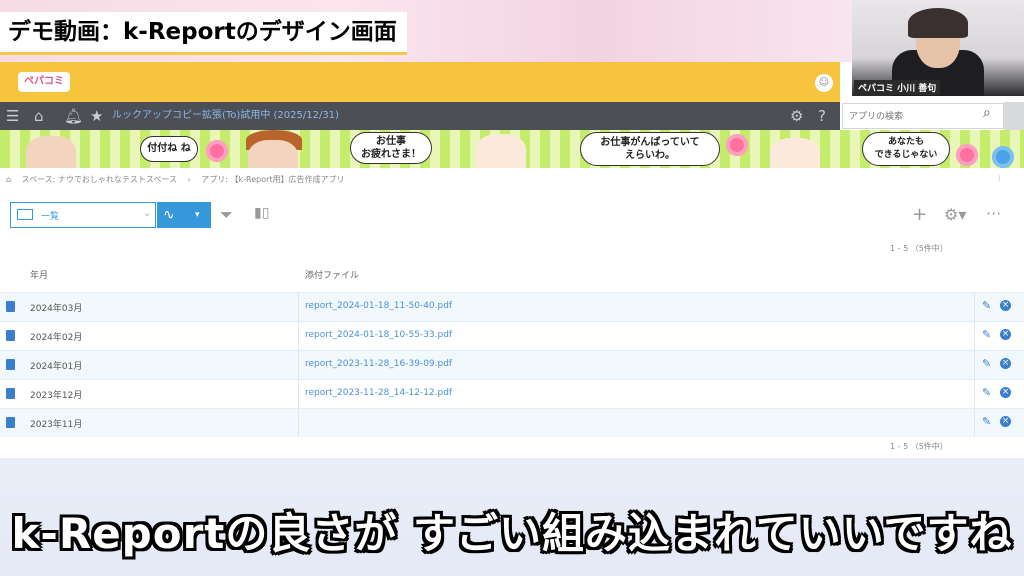  I want to click on app-search-box: ⌕, so click(923, 116).